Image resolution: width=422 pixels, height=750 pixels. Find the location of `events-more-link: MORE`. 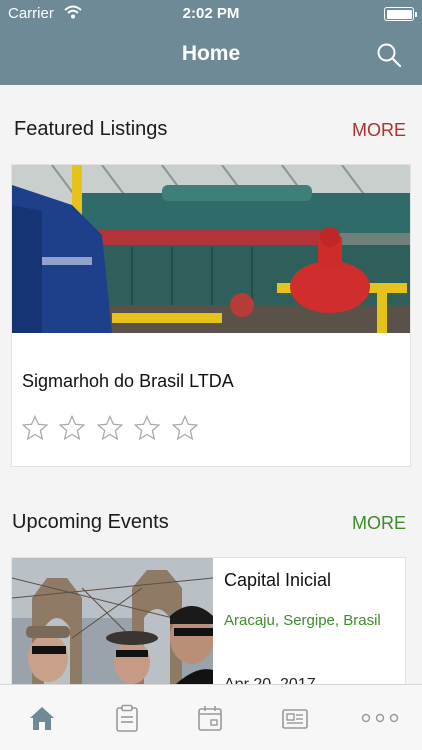

events-more-link: MORE is located at coordinates (379, 523).